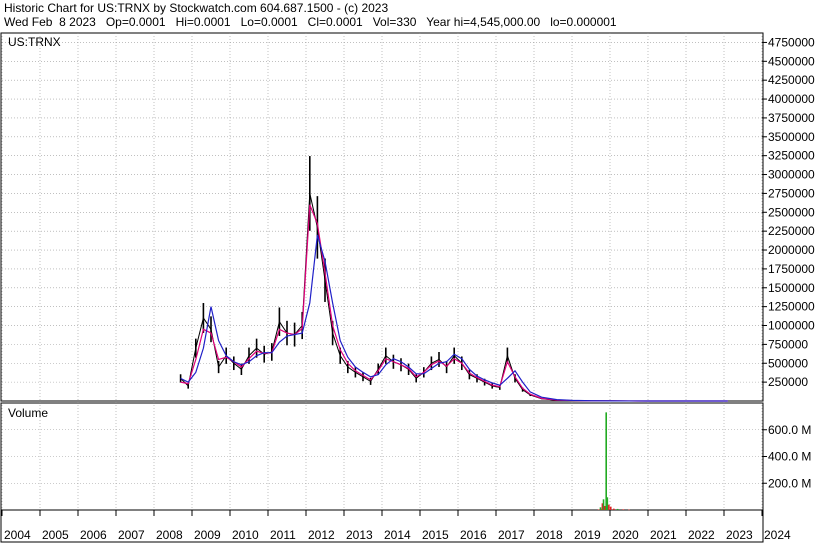 This screenshot has height=543, width=830. What do you see at coordinates (625, 535) in the screenshot?
I see `year-label: 2020` at bounding box center [625, 535].